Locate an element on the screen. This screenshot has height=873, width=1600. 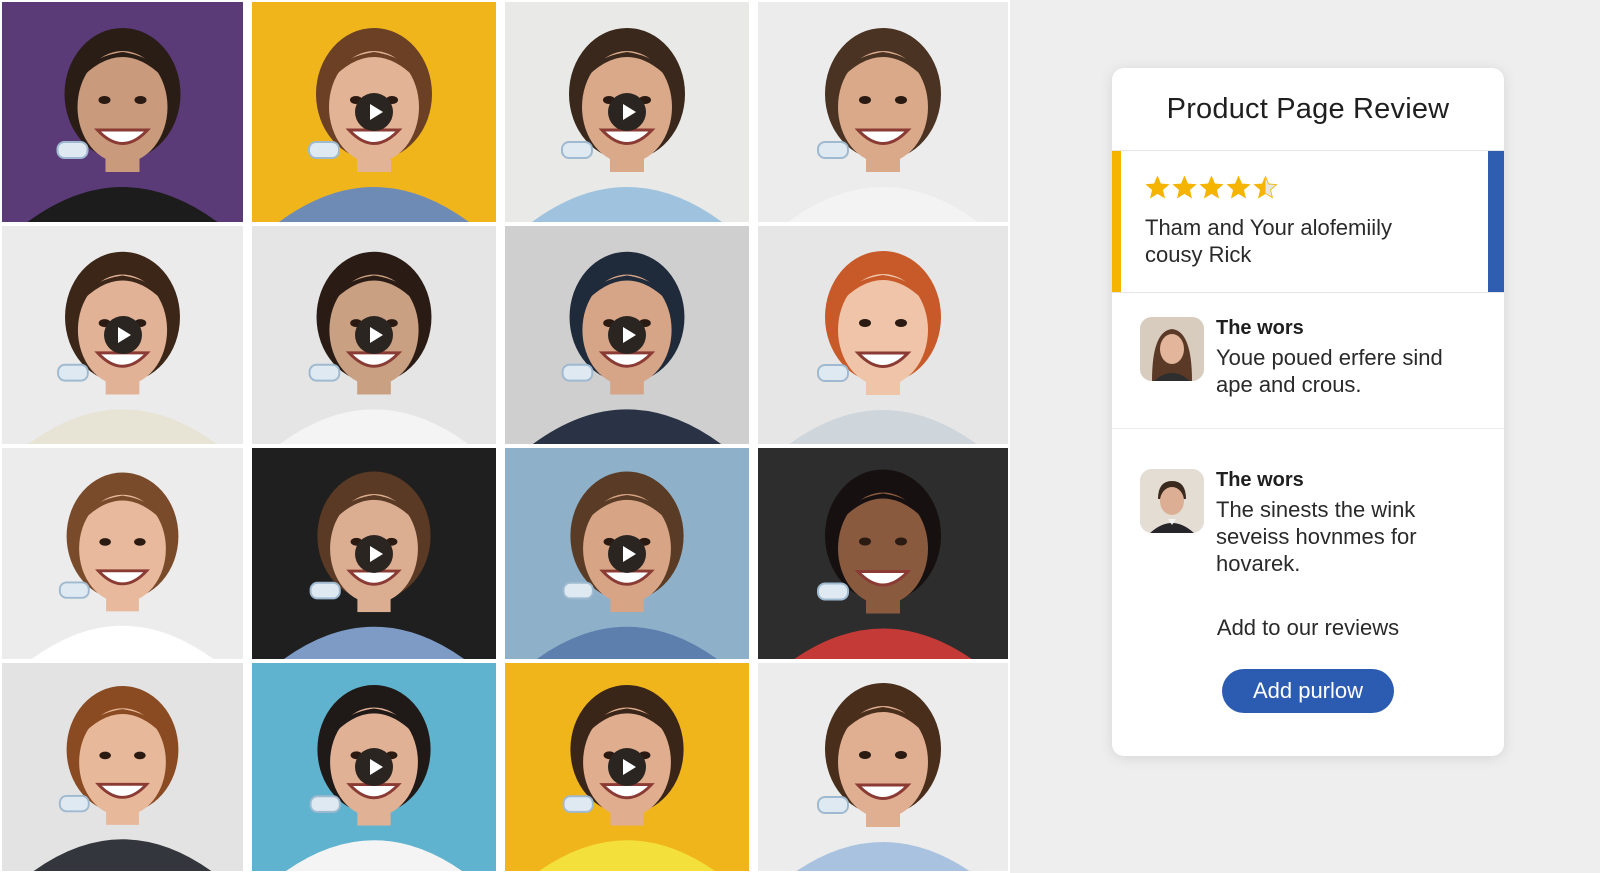
avatar-man-icon is located at coordinates (1172, 501).